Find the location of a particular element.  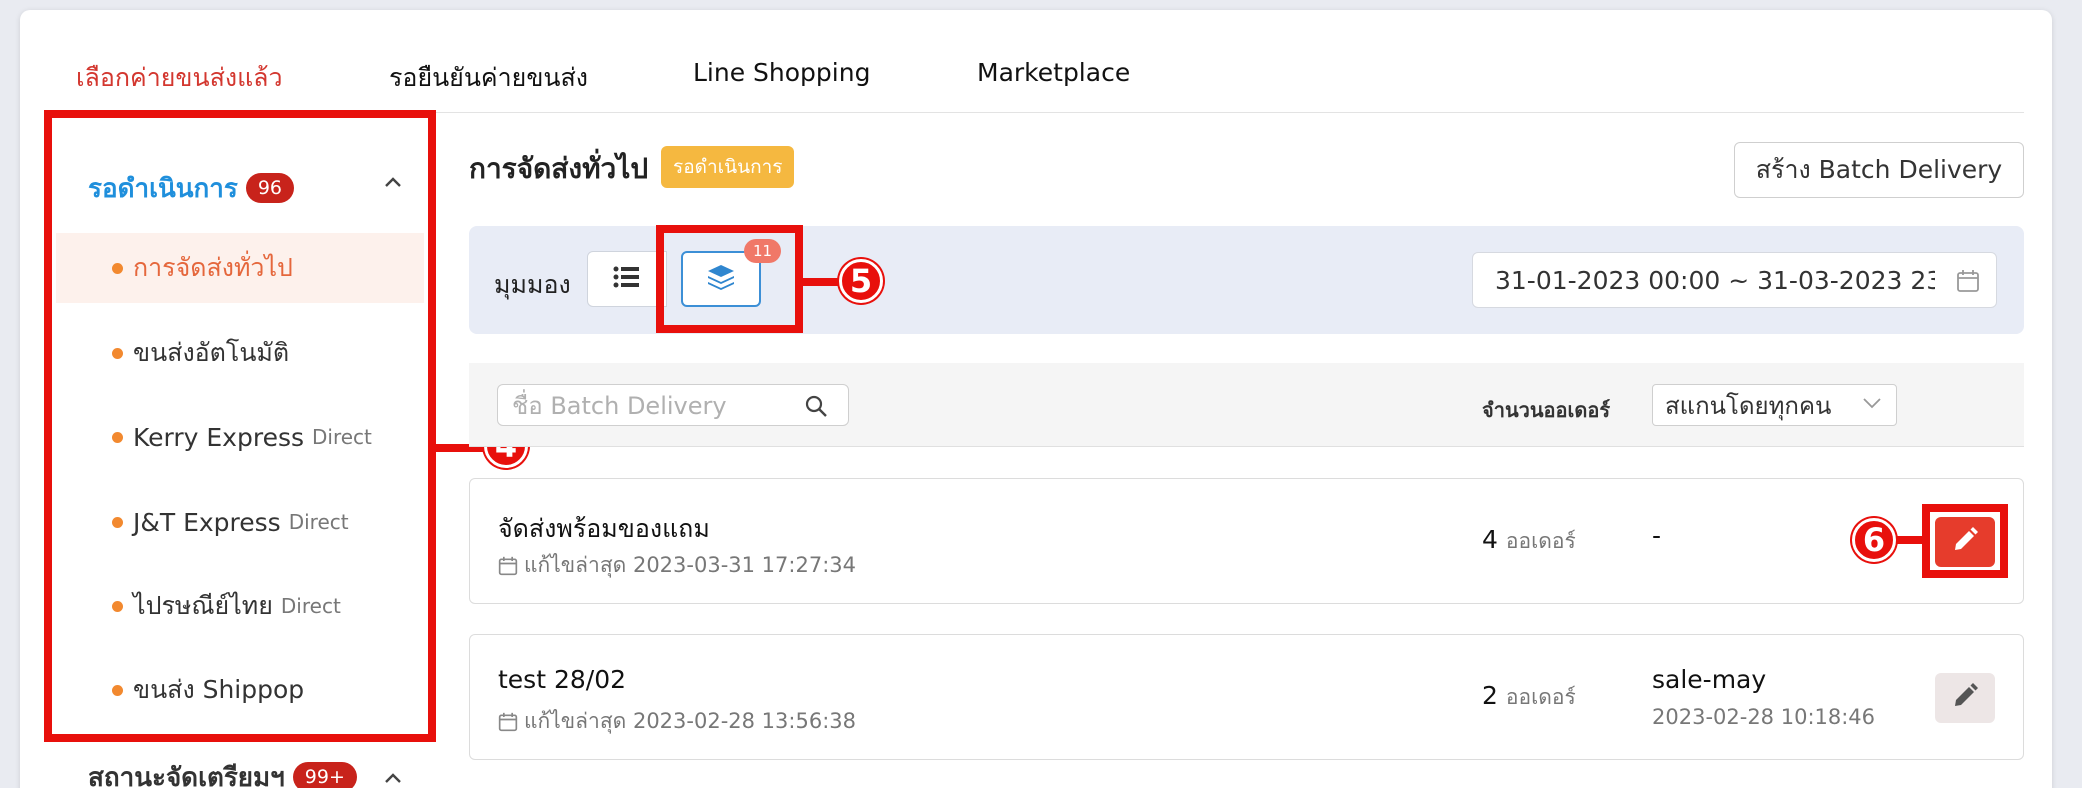

scanner-select: สแกนโดยทุกคน is located at coordinates (1774, 405).